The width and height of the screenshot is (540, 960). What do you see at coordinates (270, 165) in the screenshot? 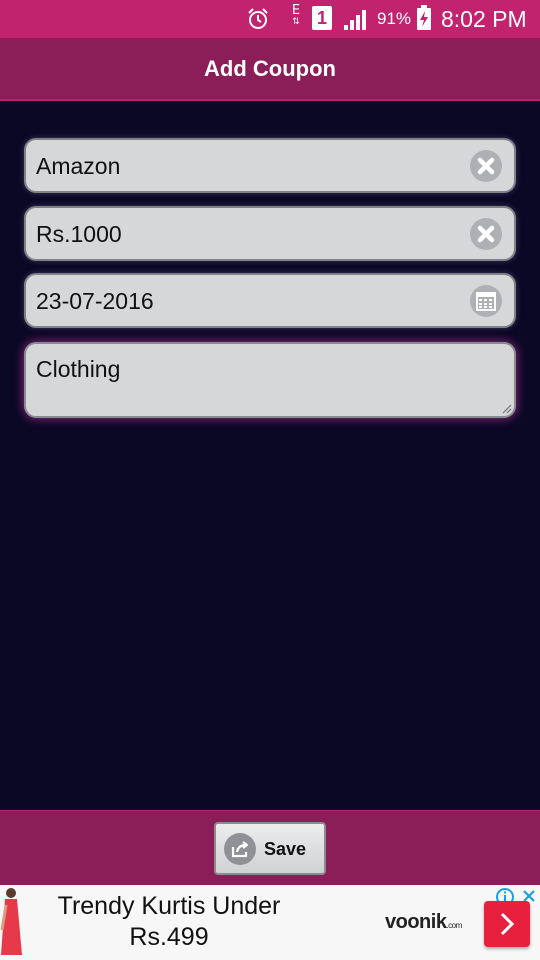
I see `store-name-field: Amazon` at bounding box center [270, 165].